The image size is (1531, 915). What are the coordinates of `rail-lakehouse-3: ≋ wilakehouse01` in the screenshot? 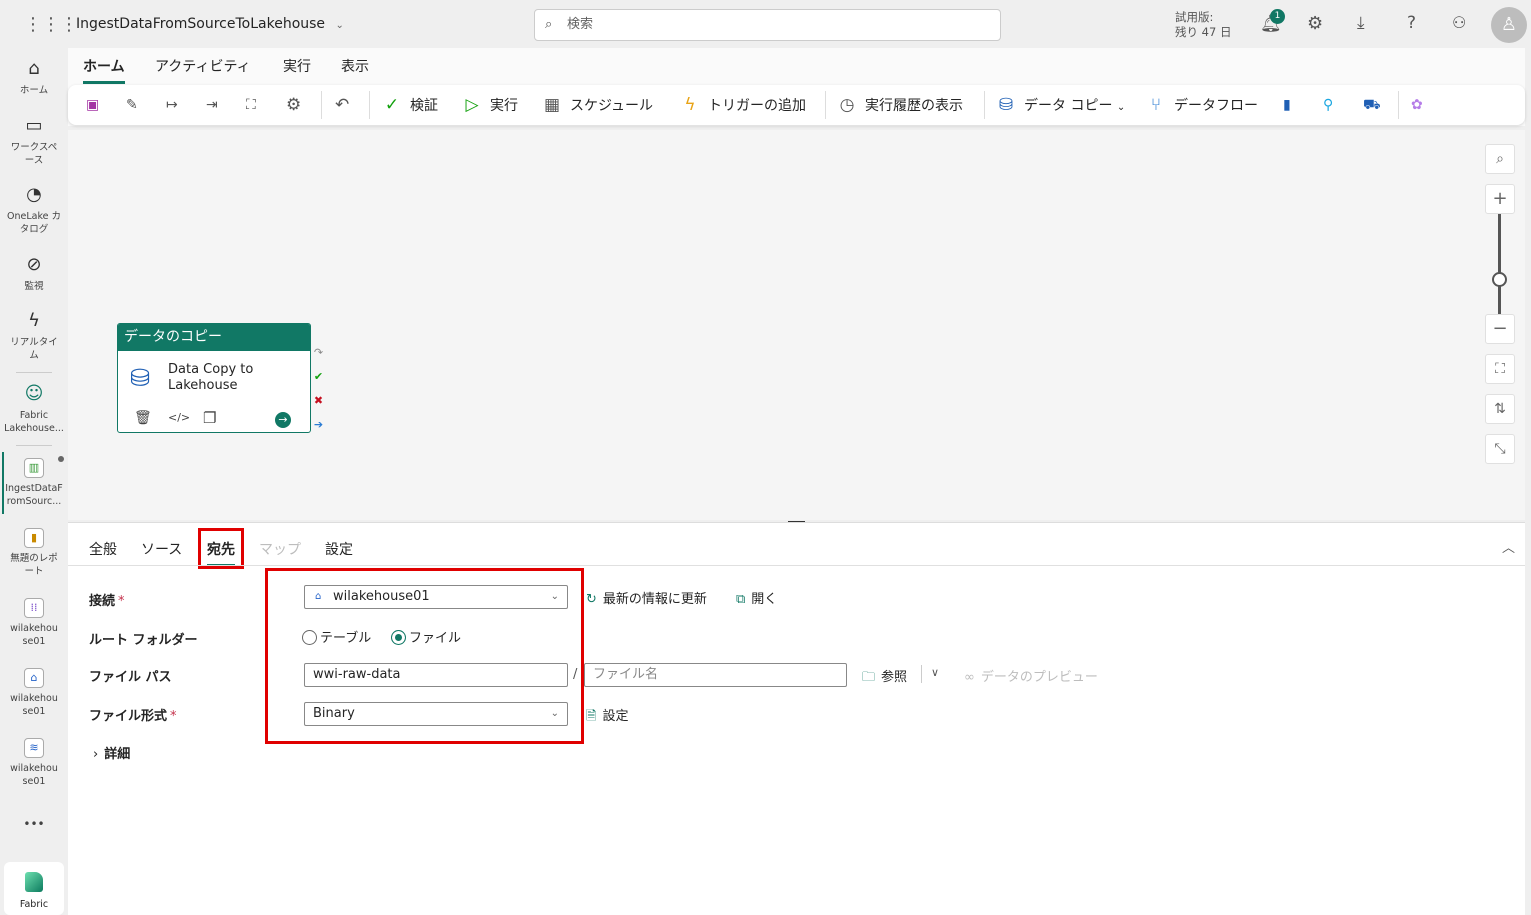 It's located at (34, 763).